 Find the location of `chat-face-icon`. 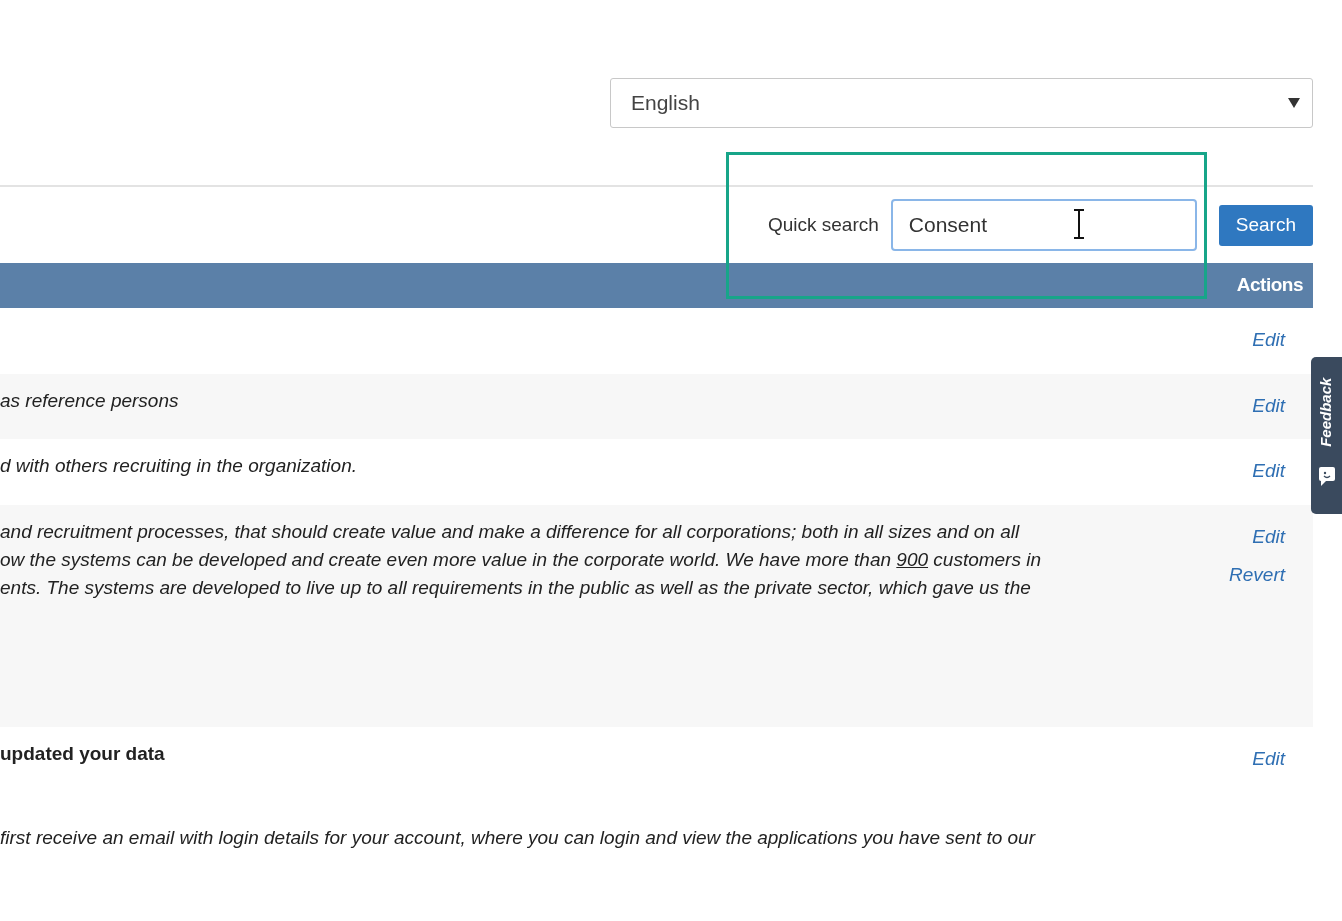

chat-face-icon is located at coordinates (1326, 475).